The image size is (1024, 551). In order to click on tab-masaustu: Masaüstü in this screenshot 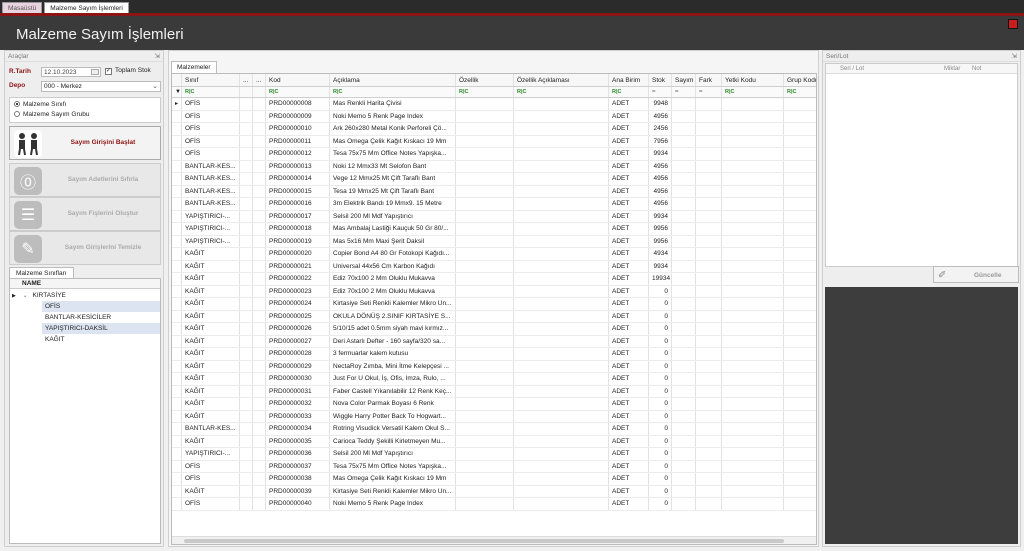, I will do `click(22, 7)`.